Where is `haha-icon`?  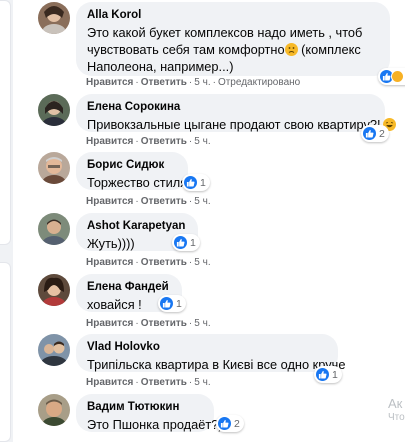 haha-icon is located at coordinates (397, 76).